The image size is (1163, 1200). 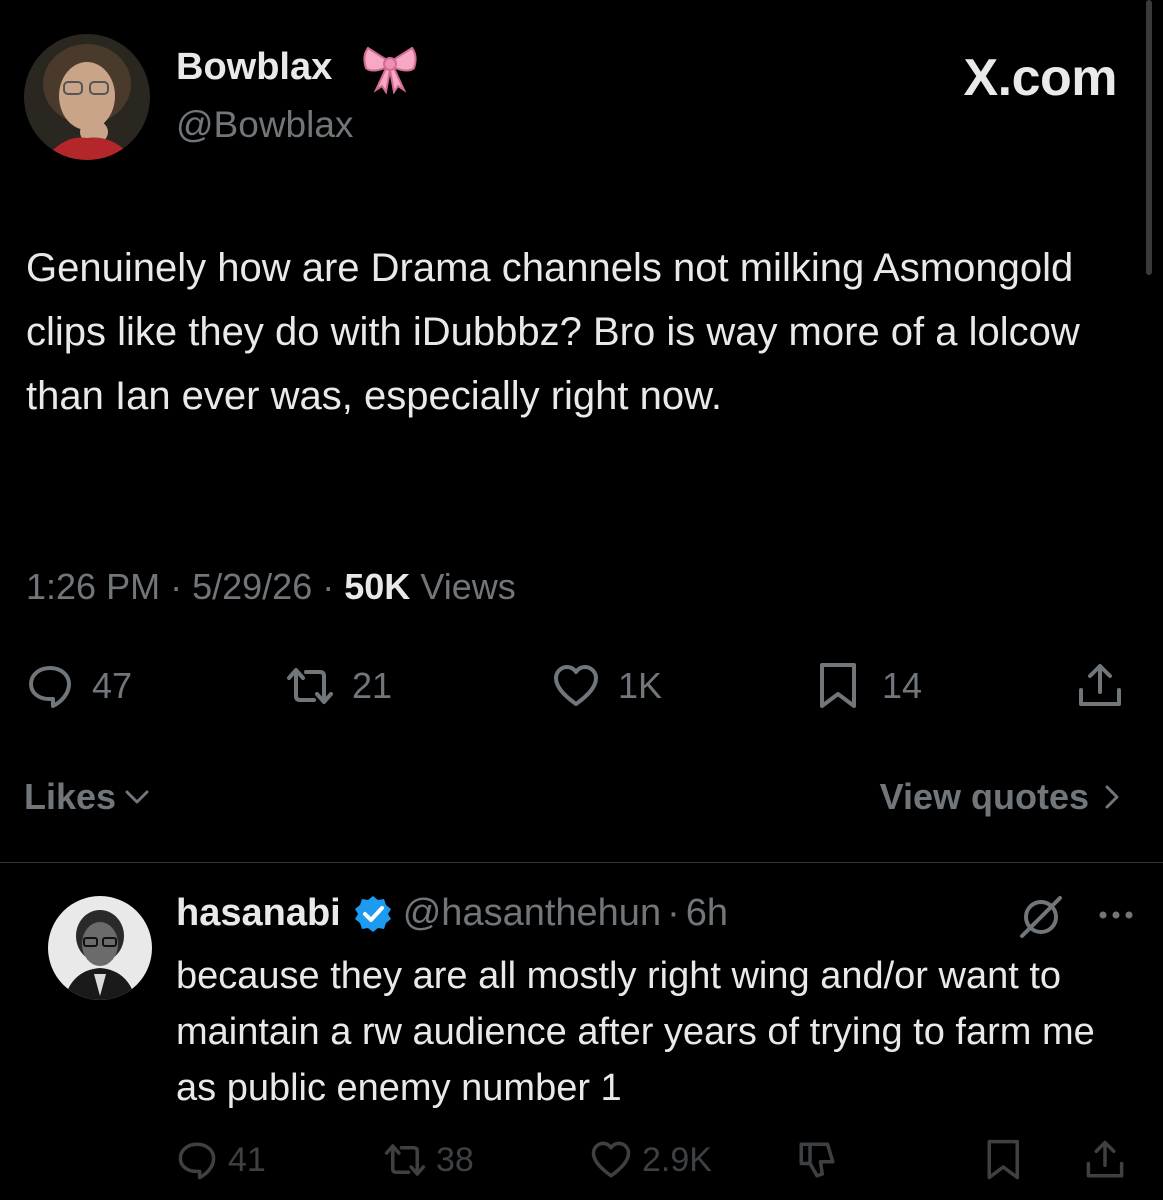 I want to click on chevron-right-icon, so click(x=1112, y=797).